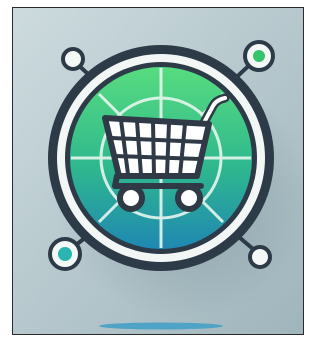 Image resolution: width=320 pixels, height=346 pixels. Describe the element at coordinates (189, 198) in the screenshot. I see `cart-wheel-right` at that location.